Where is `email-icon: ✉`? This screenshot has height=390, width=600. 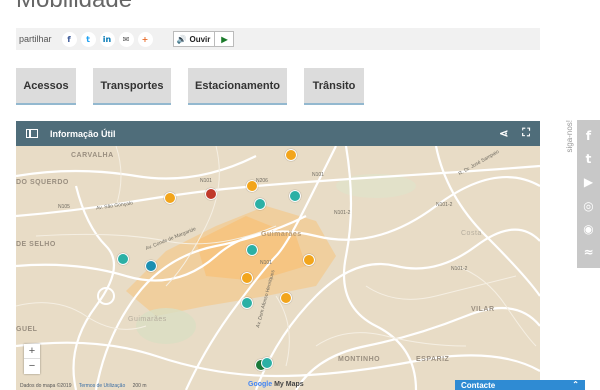
email-icon: ✉ is located at coordinates (126, 39).